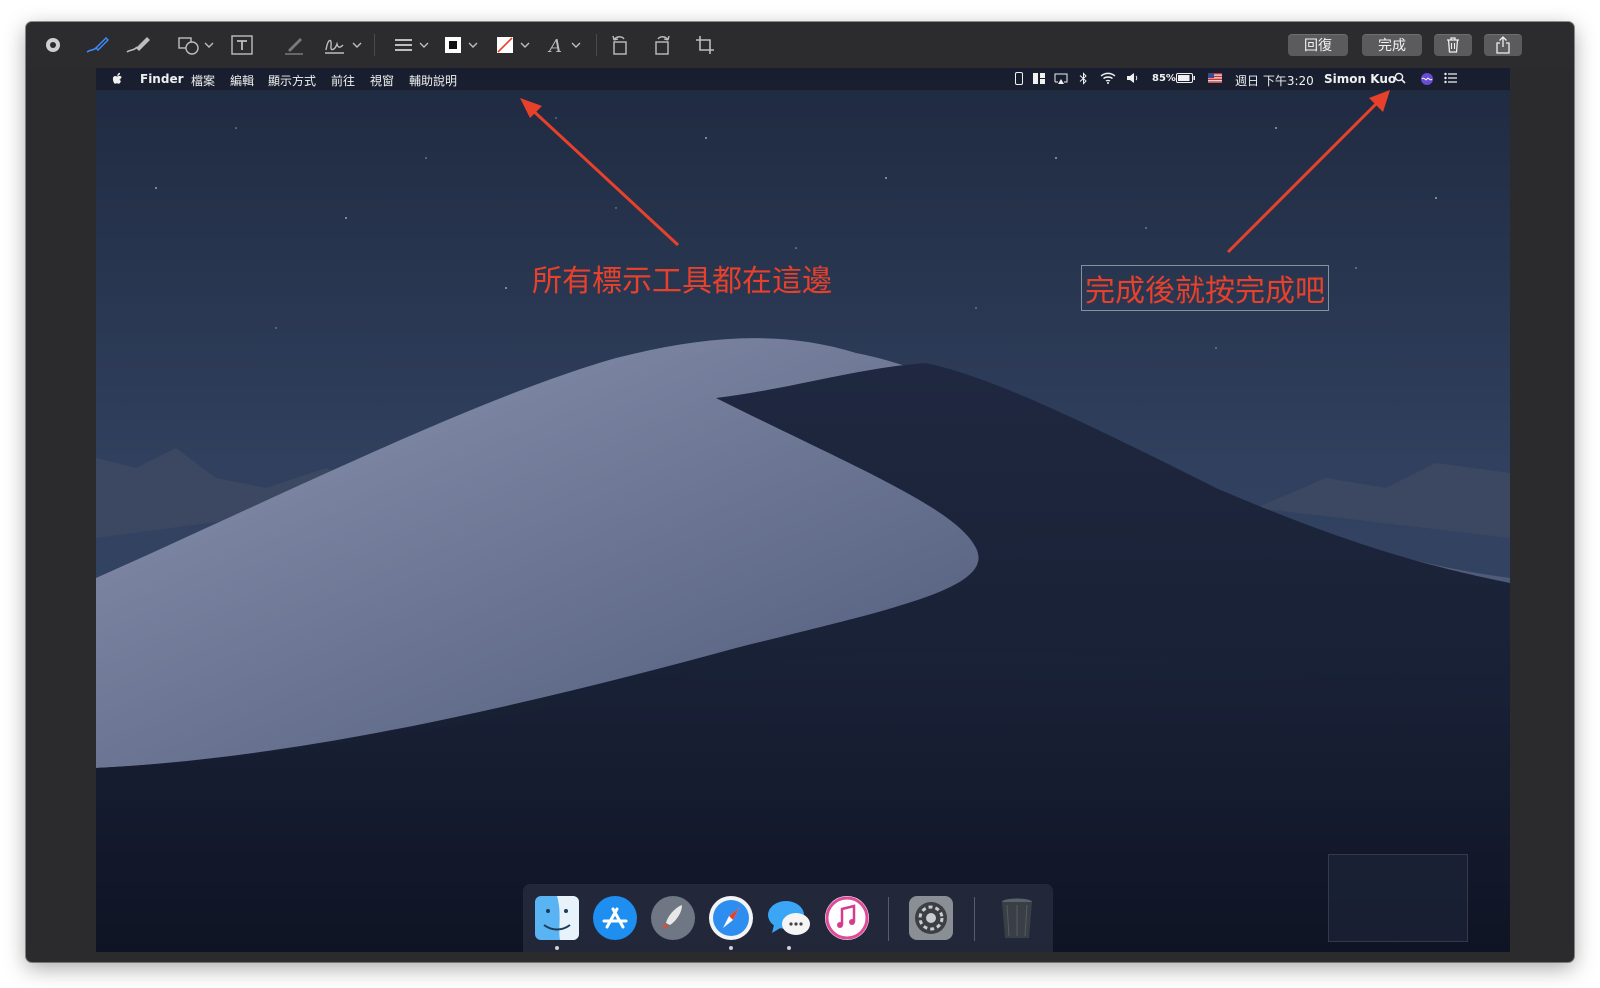 This screenshot has width=1600, height=988. What do you see at coordinates (242, 80) in the screenshot?
I see `menu-edit: 編輯` at bounding box center [242, 80].